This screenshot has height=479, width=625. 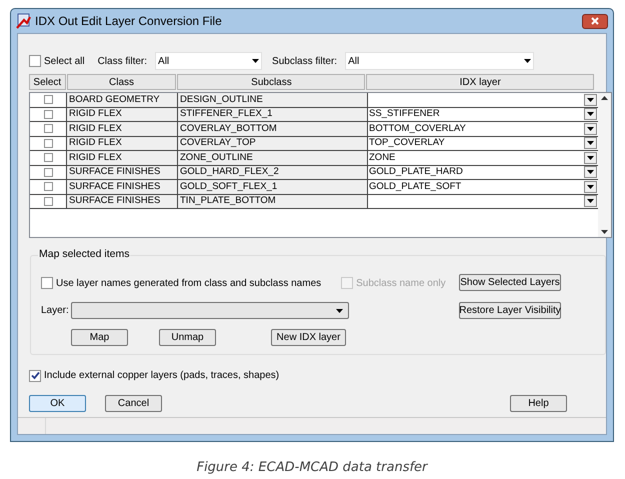 What do you see at coordinates (273, 201) in the screenshot?
I see `table-cell: TIN_PLATE_BOTTOM` at bounding box center [273, 201].